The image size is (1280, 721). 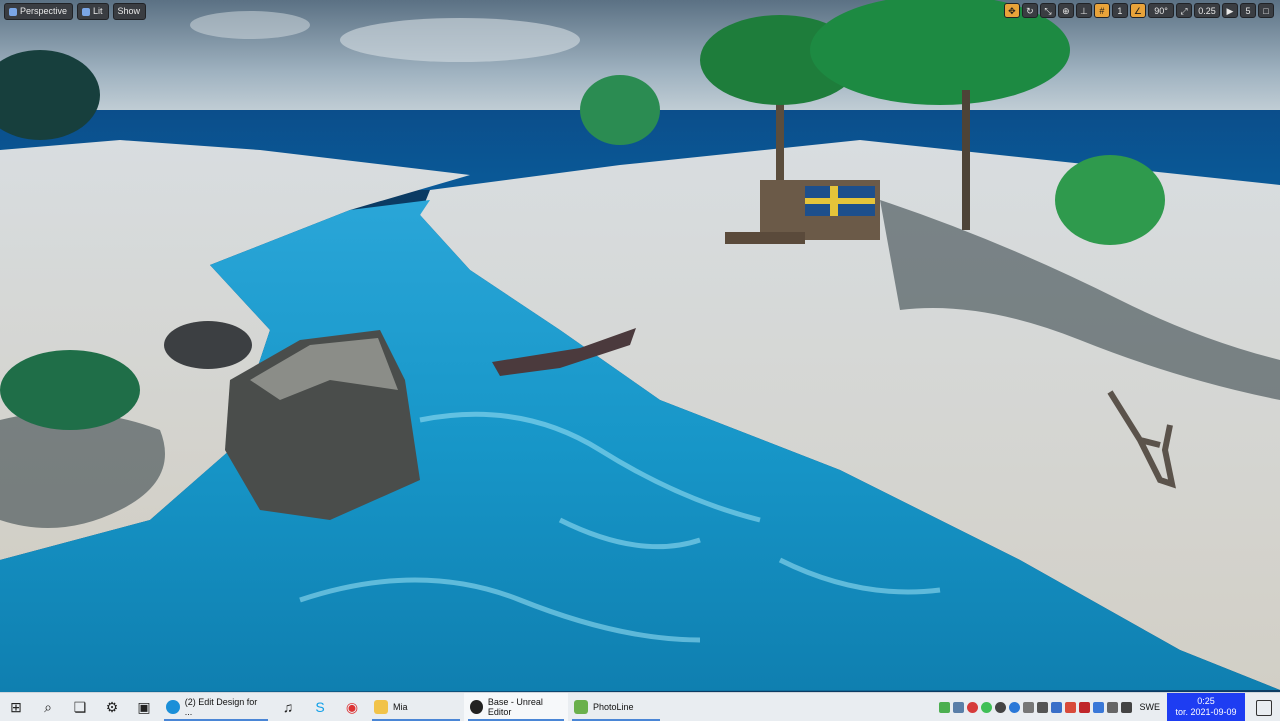 What do you see at coordinates (1101, 10) in the screenshot?
I see `grid-snap-icon: #` at bounding box center [1101, 10].